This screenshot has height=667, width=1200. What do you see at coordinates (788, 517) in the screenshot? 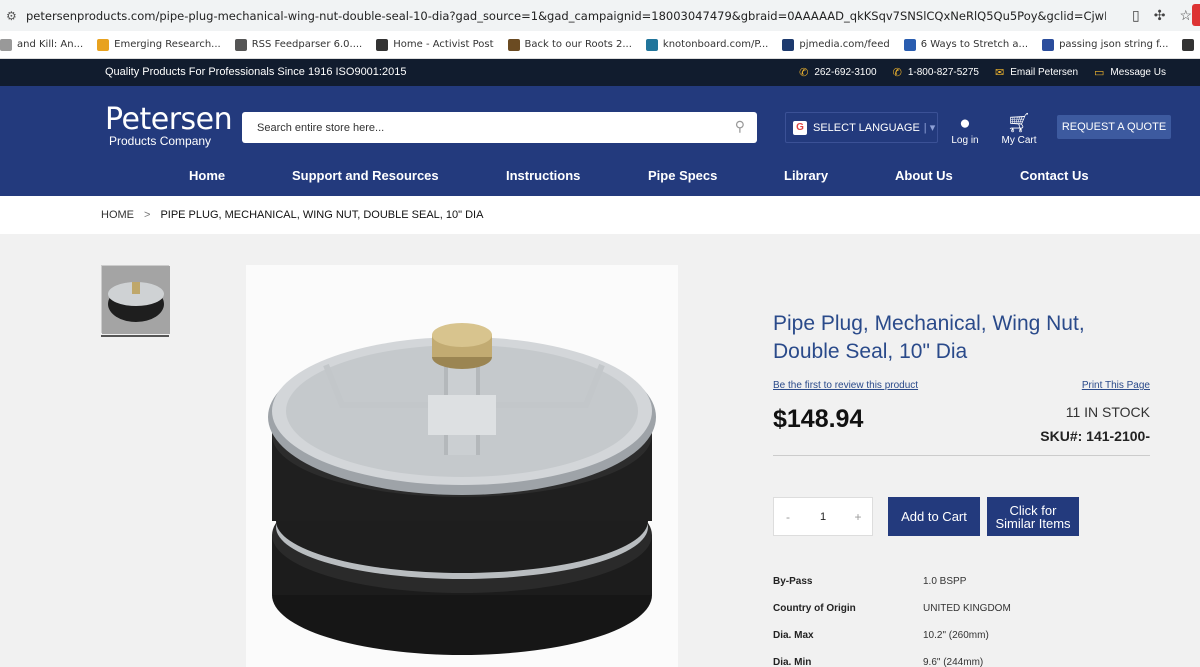
I see `qty-decrease-button: -` at bounding box center [788, 517].